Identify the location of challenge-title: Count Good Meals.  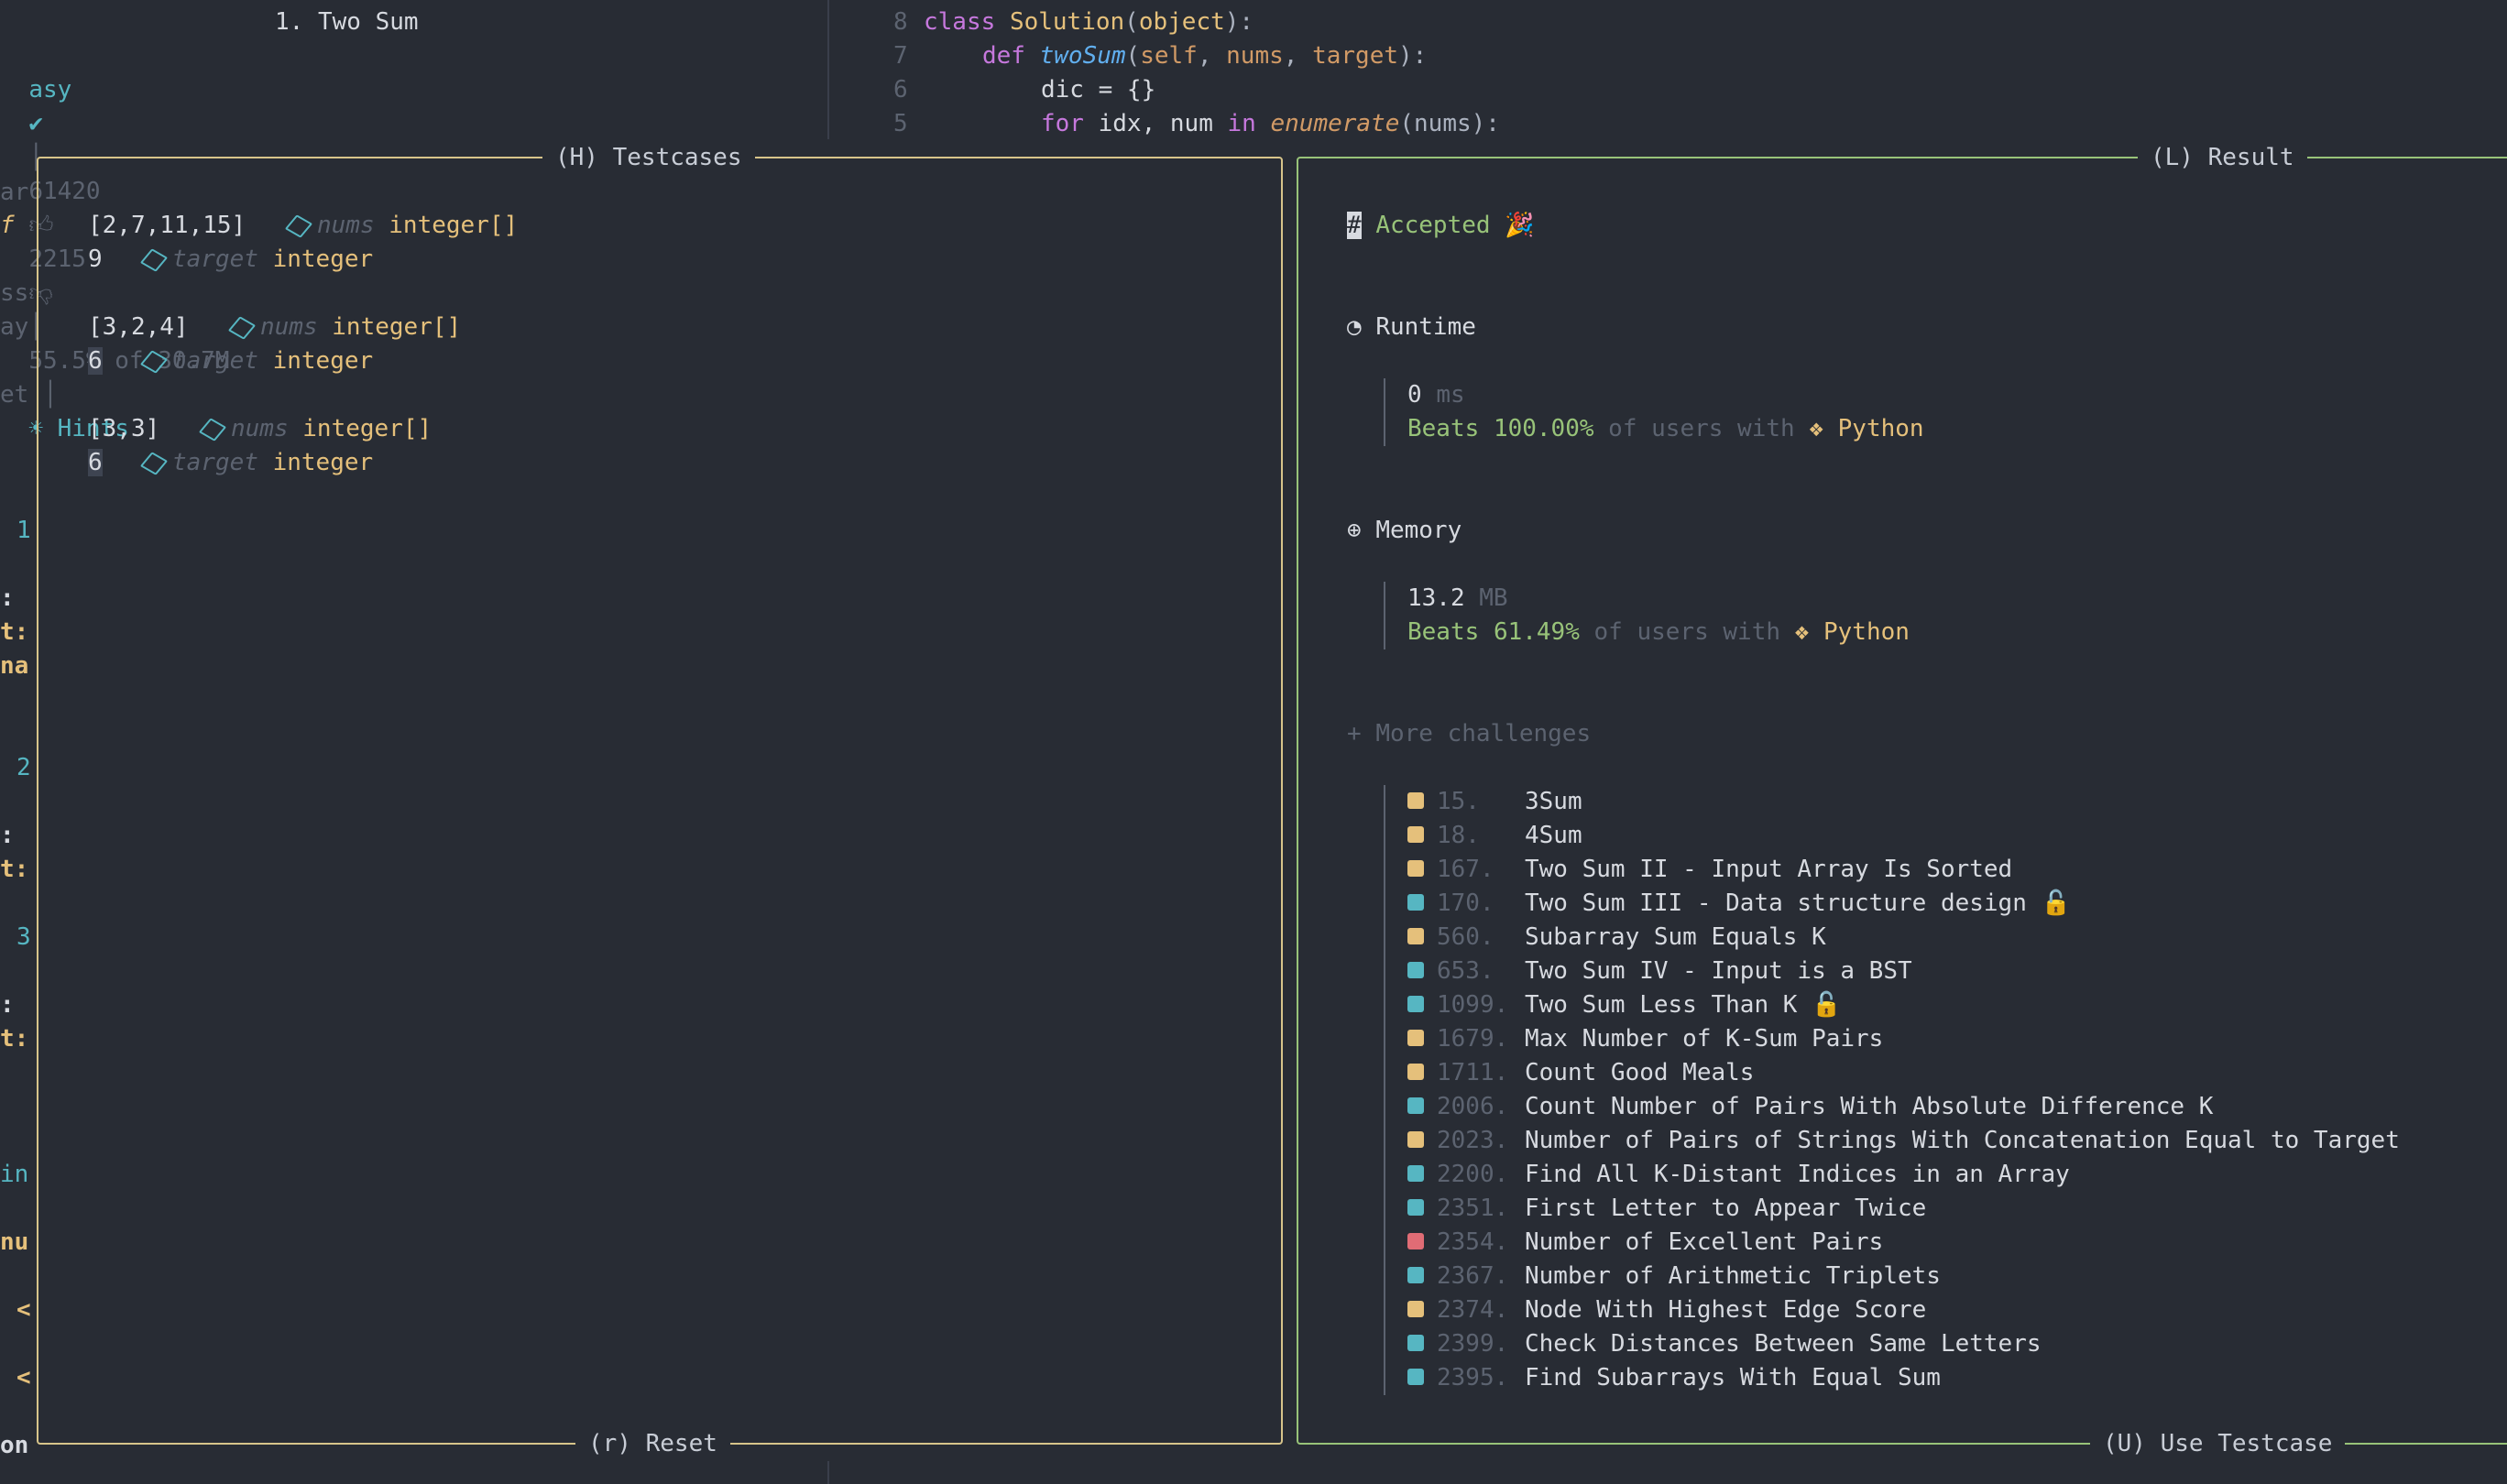
(1640, 1073).